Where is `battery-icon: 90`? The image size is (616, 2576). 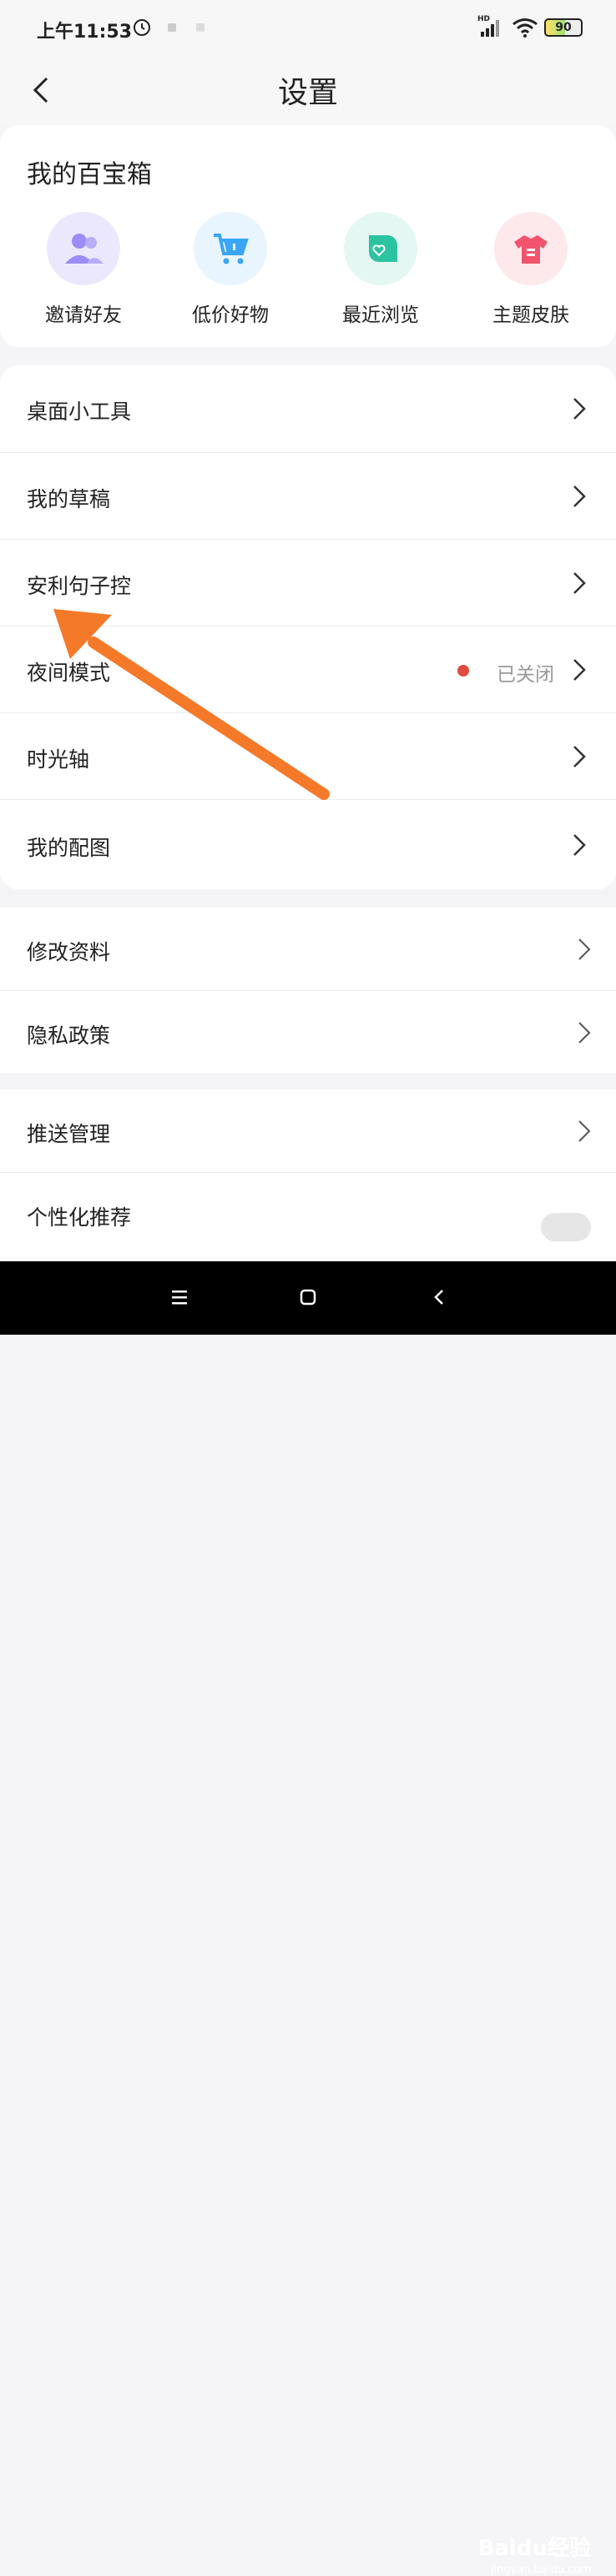
battery-icon: 90 is located at coordinates (563, 27).